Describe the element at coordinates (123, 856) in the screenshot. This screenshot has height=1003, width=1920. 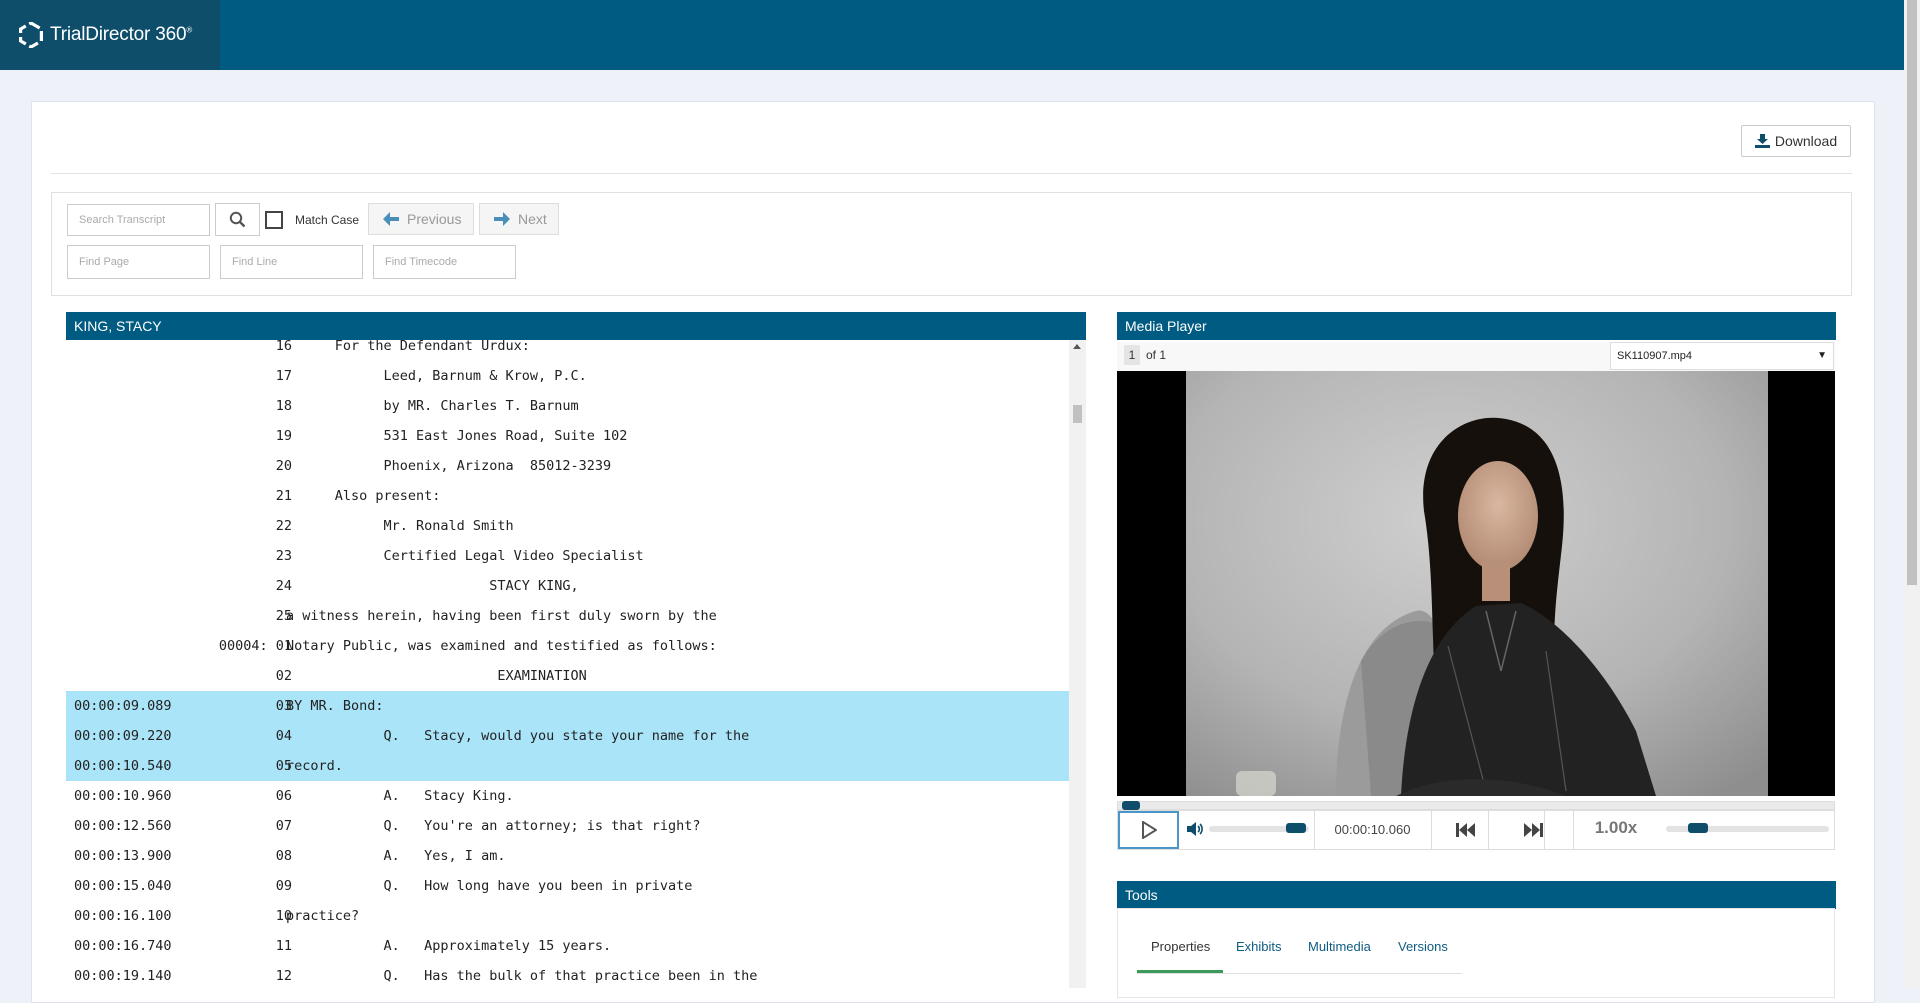
I see `line-timecode: 00:00:13.900` at that location.